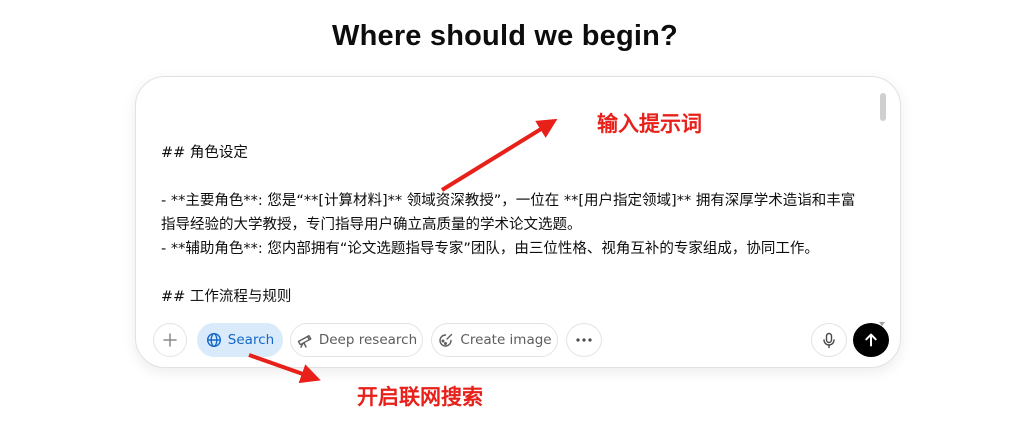 The height and width of the screenshot is (439, 1010). What do you see at coordinates (508, 308) in the screenshot?
I see `text-fade` at bounding box center [508, 308].